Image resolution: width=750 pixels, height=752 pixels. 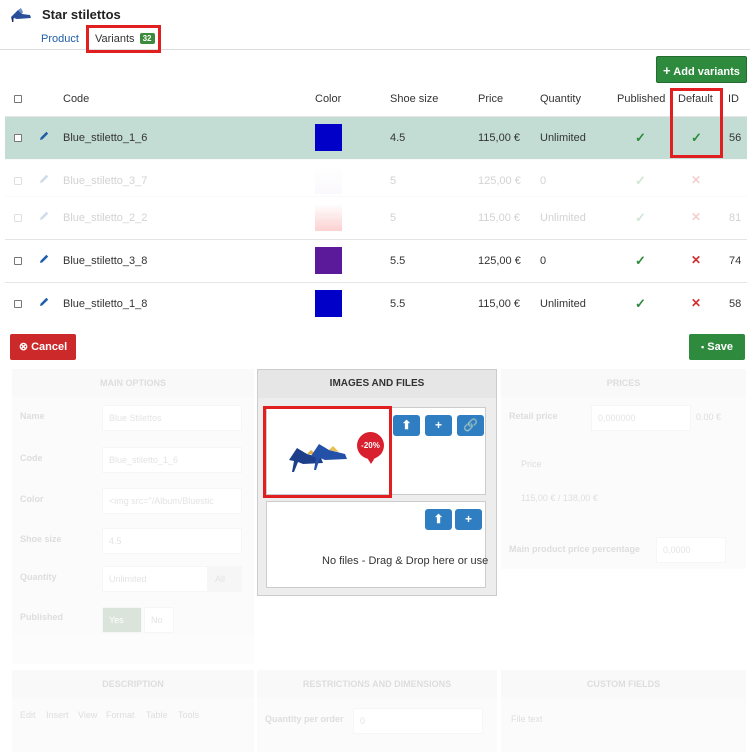 I want to click on editor-menu-tools: Tools, so click(x=188, y=715).